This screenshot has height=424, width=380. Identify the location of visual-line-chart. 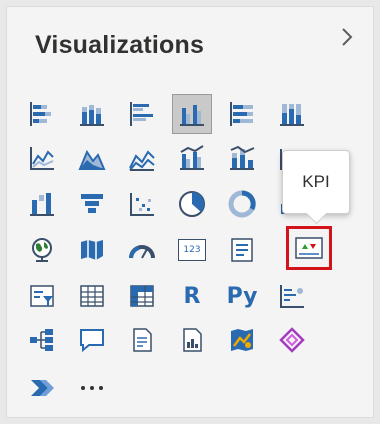
(42, 158).